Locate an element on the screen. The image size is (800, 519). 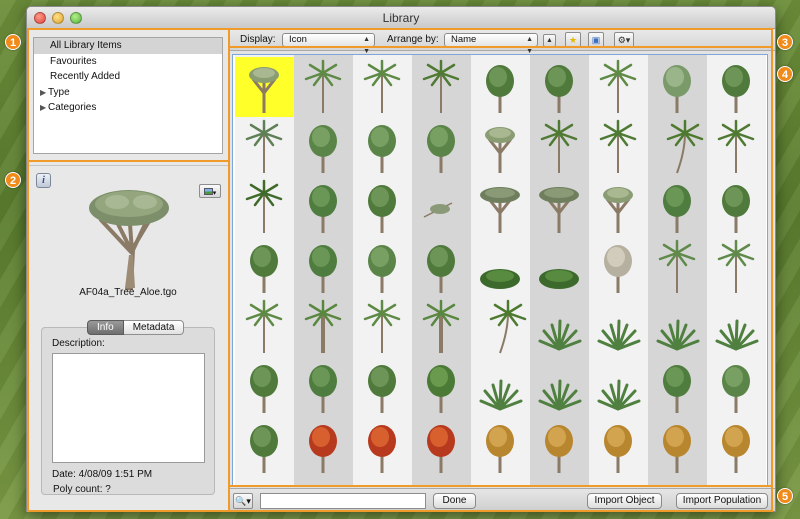
sort-ascending-button: ▲ is located at coordinates (549, 40).